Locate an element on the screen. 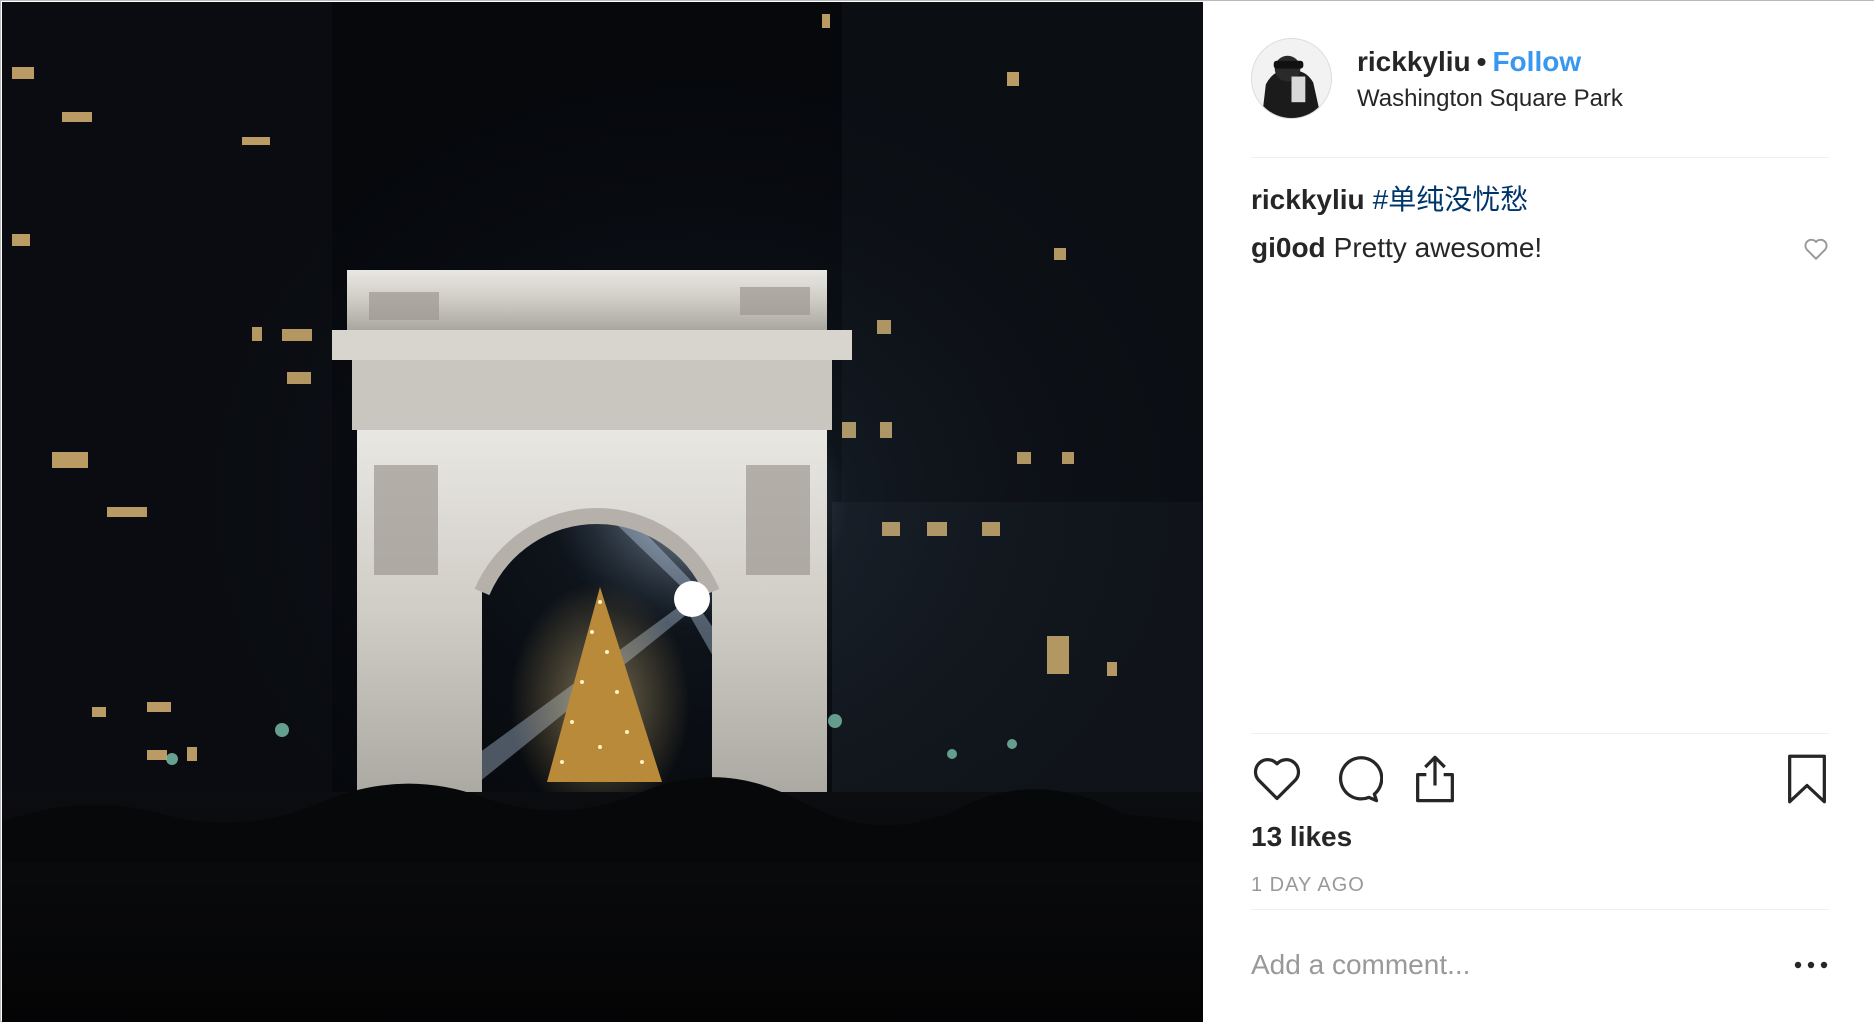 The image size is (1874, 1023). save-button is located at coordinates (1807, 779).